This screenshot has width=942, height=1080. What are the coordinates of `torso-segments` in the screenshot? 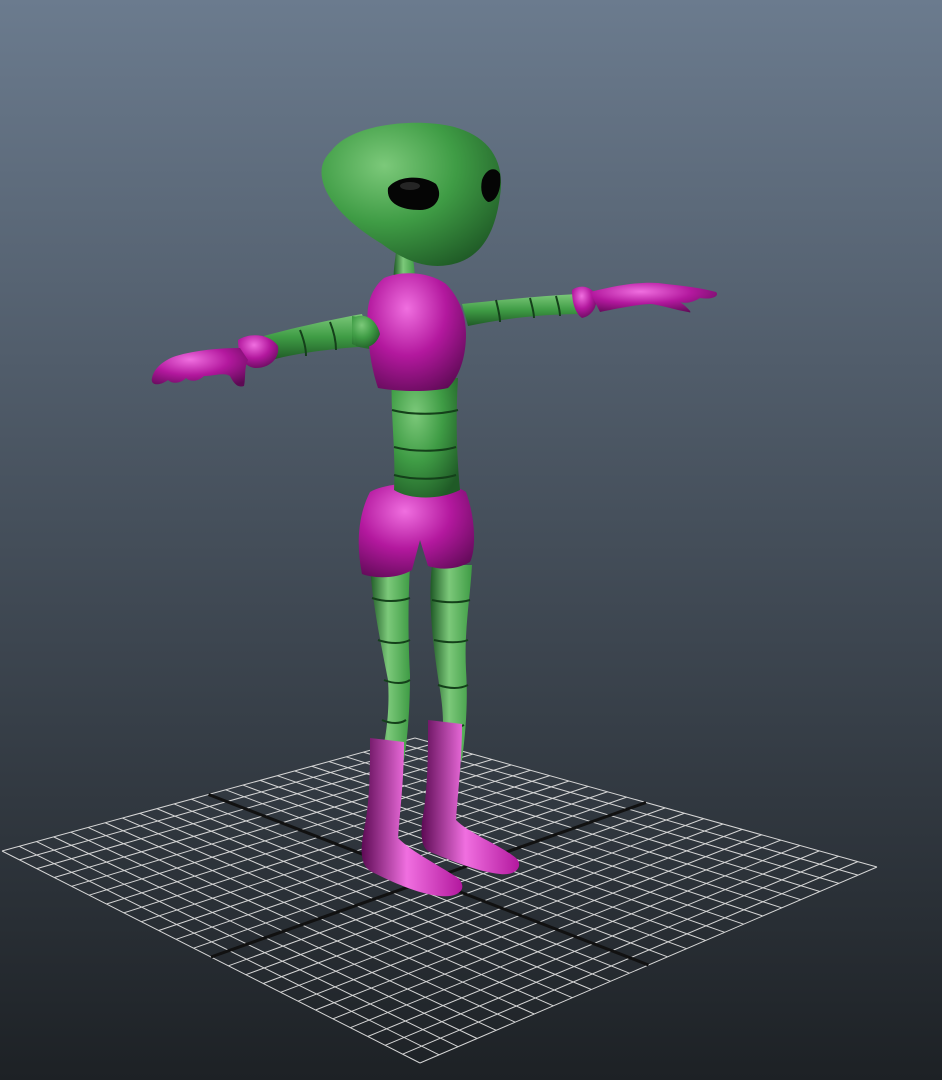 It's located at (425, 438).